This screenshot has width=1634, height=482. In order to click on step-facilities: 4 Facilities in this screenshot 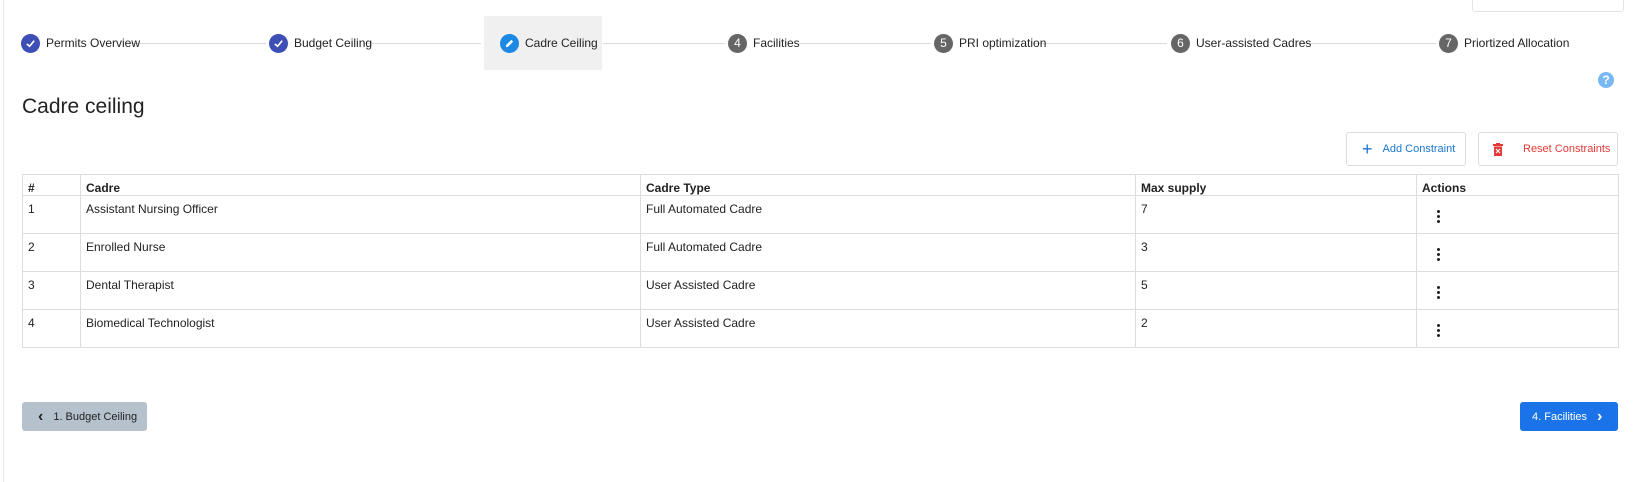, I will do `click(764, 43)`.